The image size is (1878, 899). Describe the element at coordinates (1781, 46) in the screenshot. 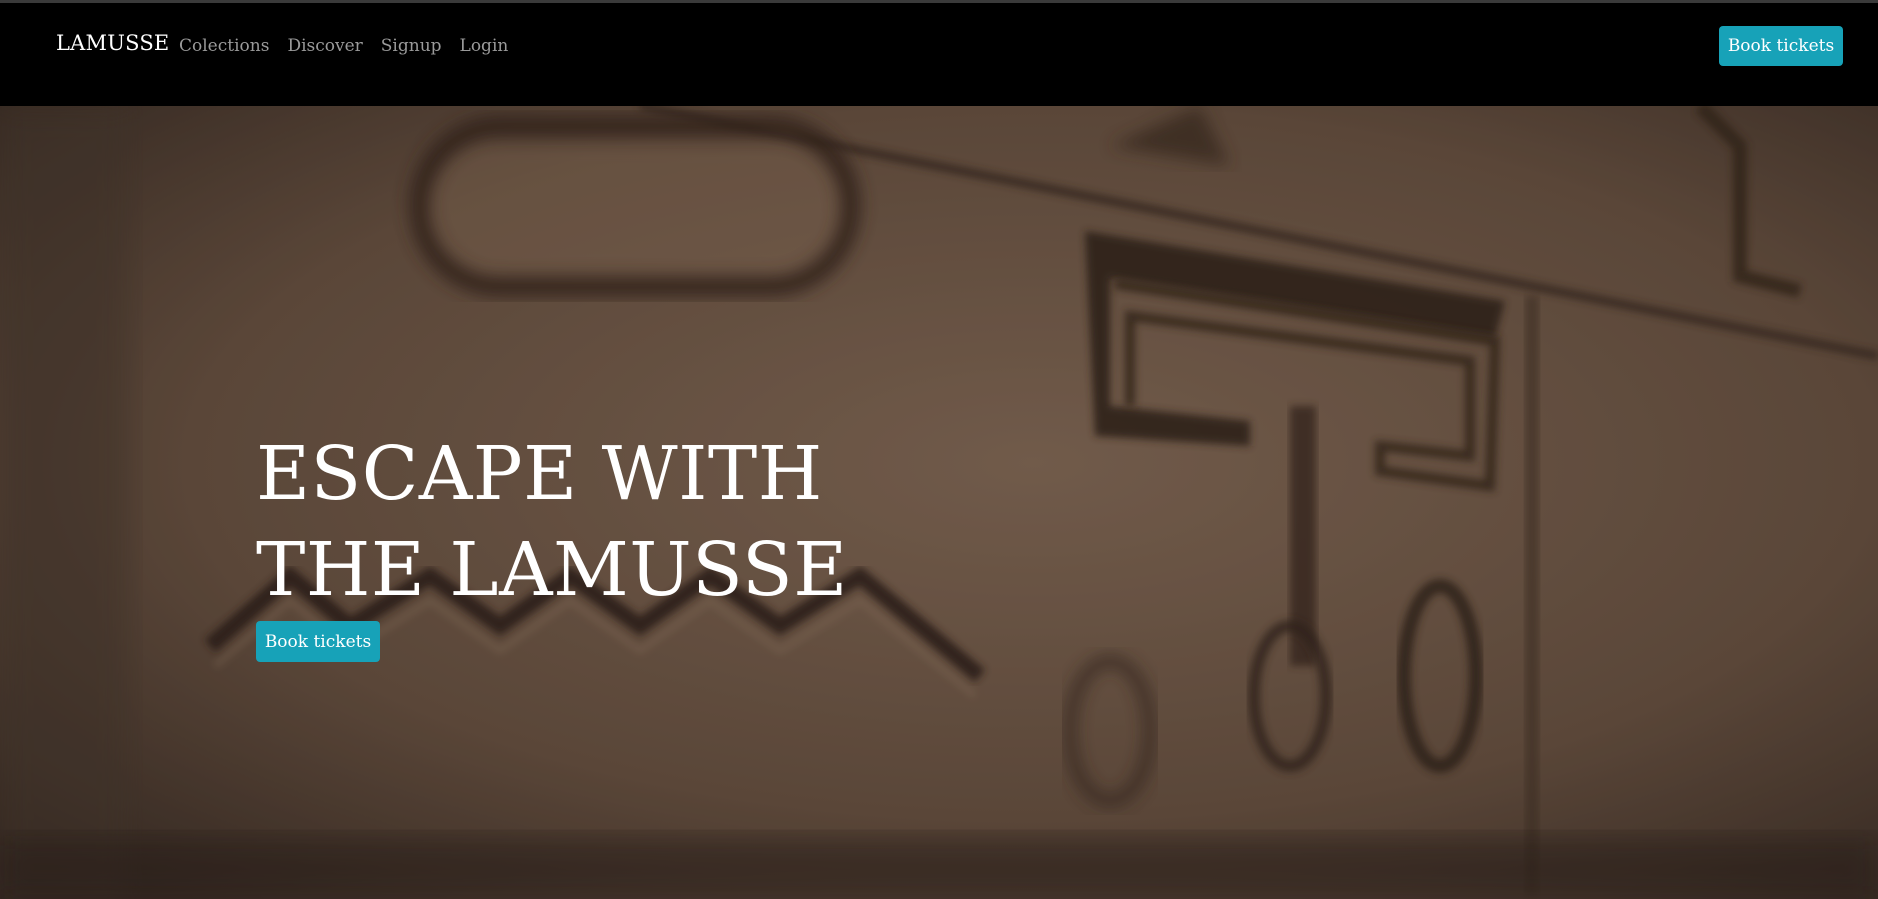

I see `book-tickets-nav-button: Book tickets` at that location.